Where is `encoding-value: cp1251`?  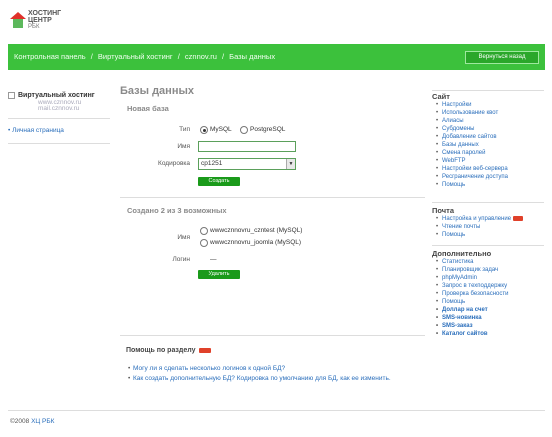 encoding-value: cp1251 is located at coordinates (212, 163).